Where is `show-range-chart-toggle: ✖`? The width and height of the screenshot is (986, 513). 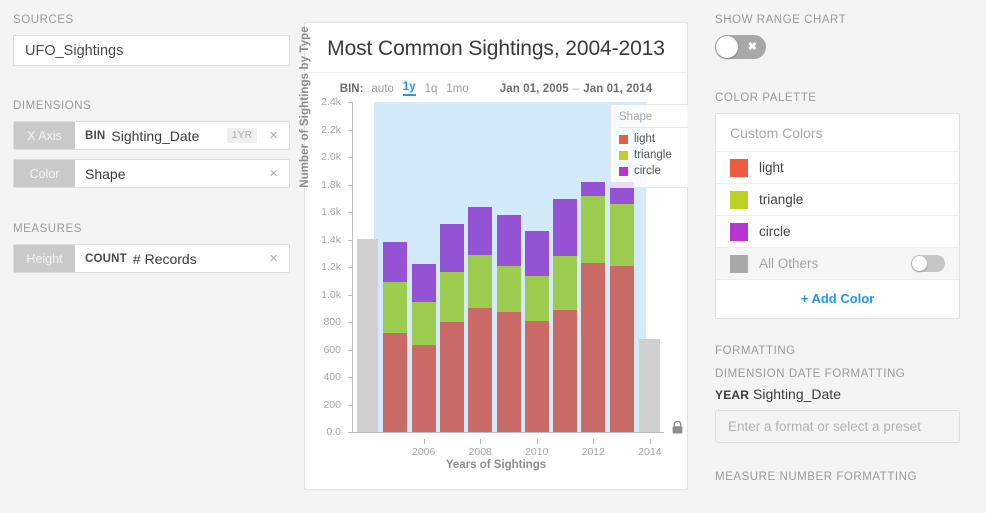
show-range-chart-toggle: ✖ is located at coordinates (740, 47).